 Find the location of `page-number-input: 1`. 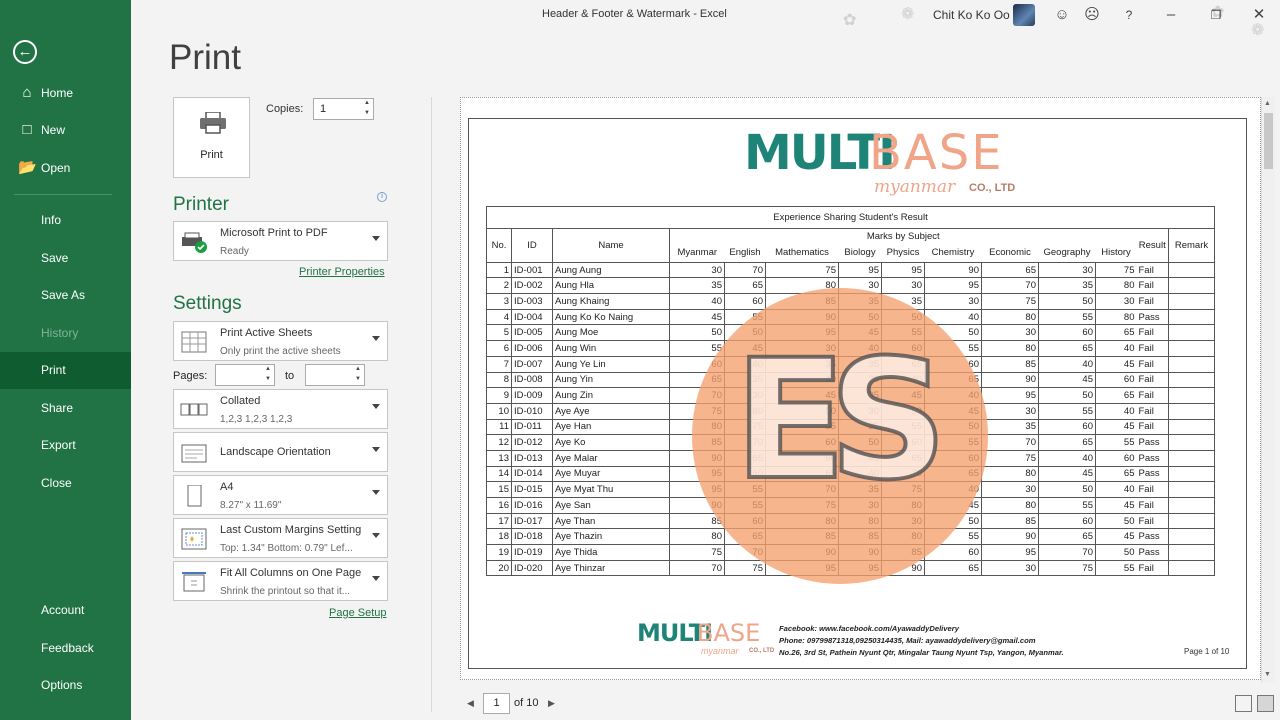

page-number-input: 1 is located at coordinates (496, 703).